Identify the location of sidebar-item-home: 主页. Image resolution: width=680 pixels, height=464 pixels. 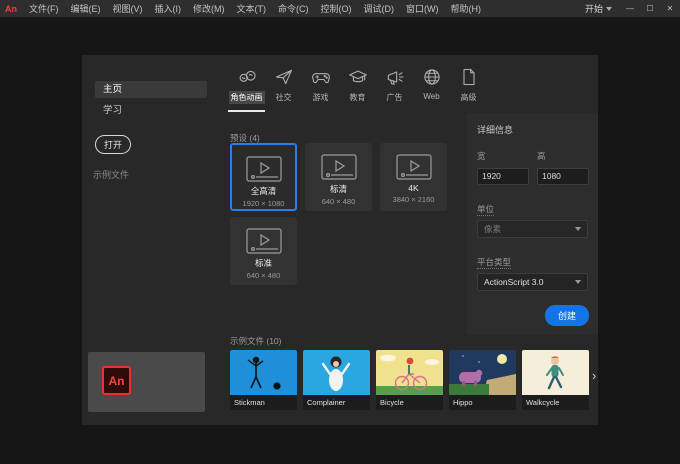
(151, 89).